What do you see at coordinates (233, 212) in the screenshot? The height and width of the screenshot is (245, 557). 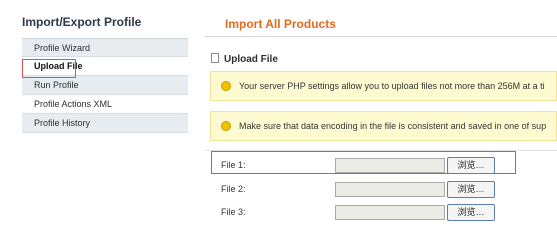 I see `file-label: File 3:` at bounding box center [233, 212].